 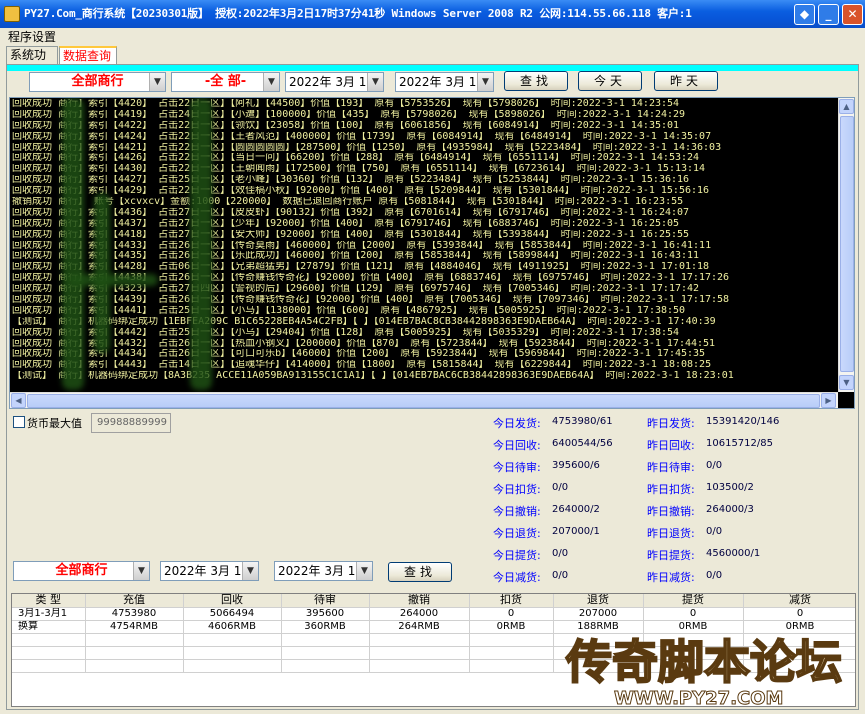 What do you see at coordinates (134, 601) in the screenshot?
I see `table-header-cell: 充值` at bounding box center [134, 601].